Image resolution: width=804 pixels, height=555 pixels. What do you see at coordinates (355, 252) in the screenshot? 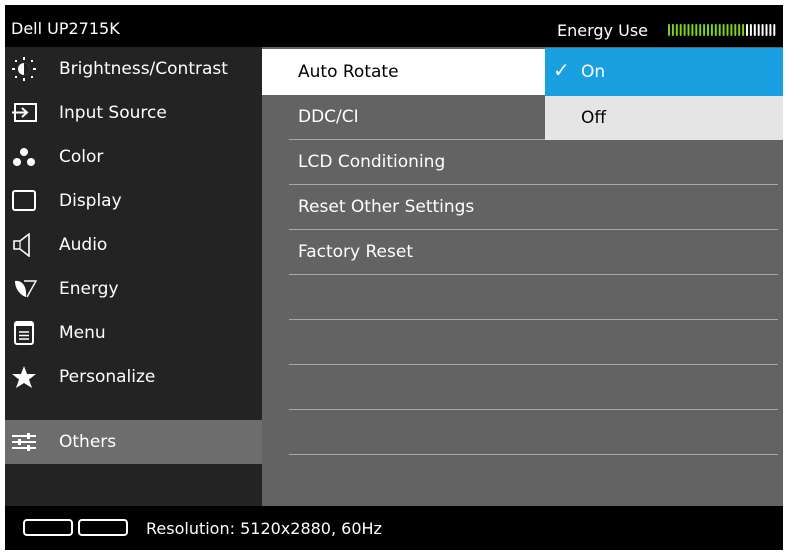
I see `menu-item-label: Factory Reset` at bounding box center [355, 252].